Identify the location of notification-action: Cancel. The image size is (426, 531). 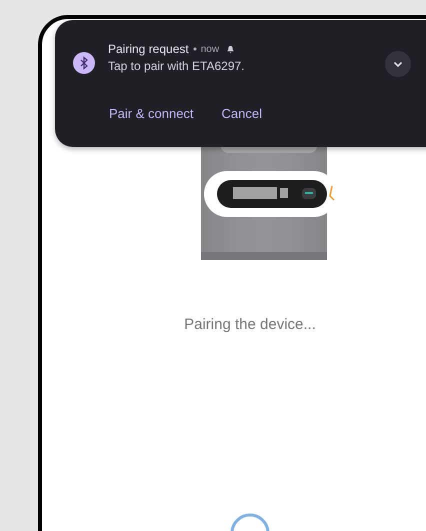
(242, 113).